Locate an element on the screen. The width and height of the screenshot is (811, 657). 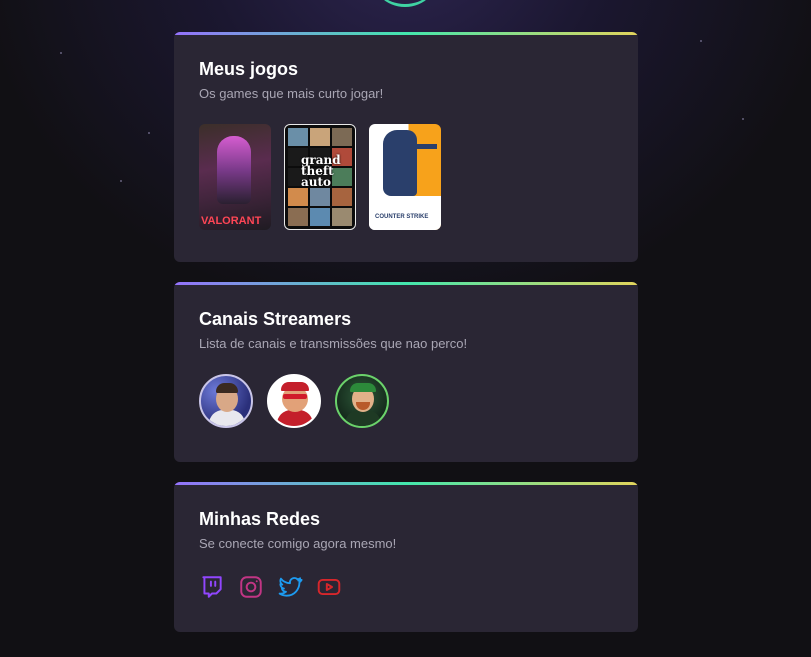
game-gta-v: grand theft auto is located at coordinates (320, 177).